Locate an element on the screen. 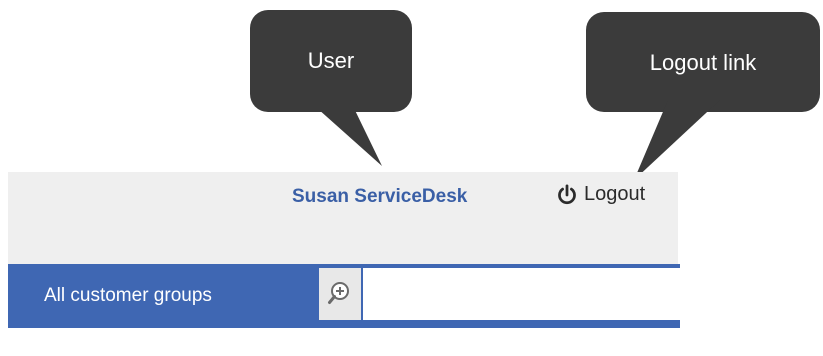  user-callout: User is located at coordinates (331, 61).